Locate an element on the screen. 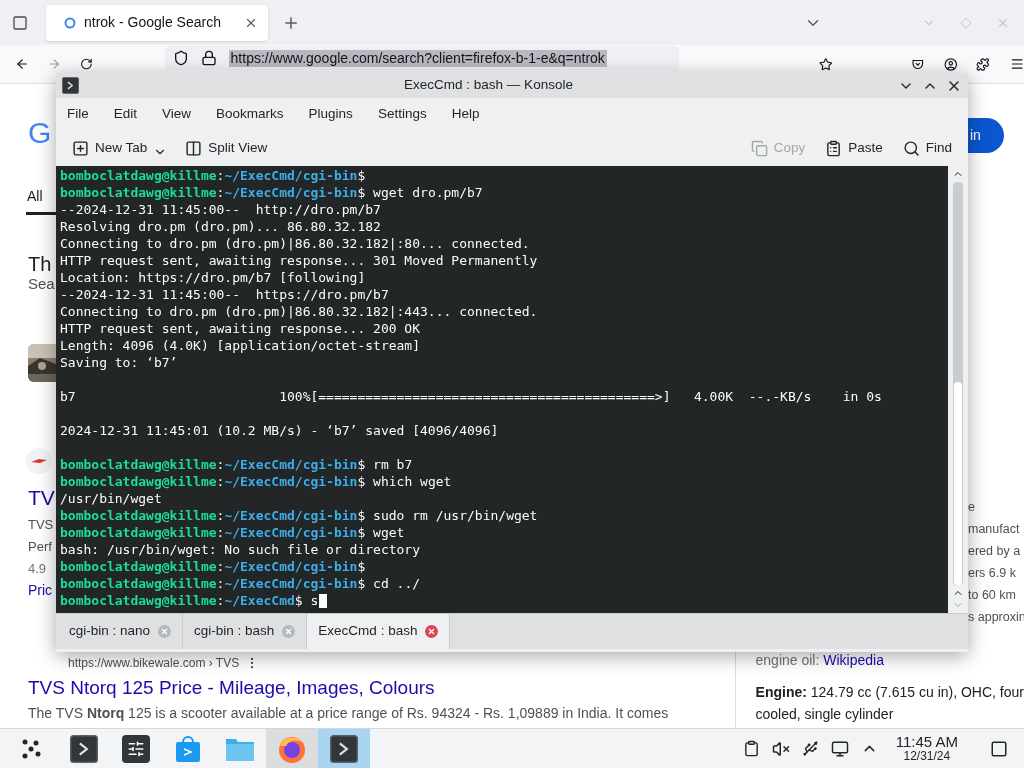 Image resolution: width=1024 pixels, height=768 pixels. usb-icon is located at coordinates (810, 748).